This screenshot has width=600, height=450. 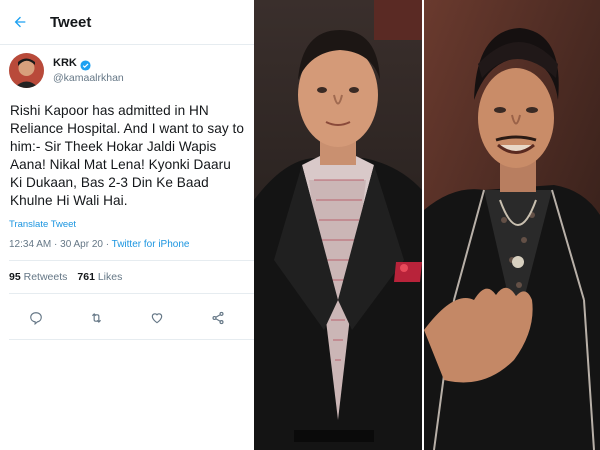 I want to click on display-name: KRK, so click(x=65, y=63).